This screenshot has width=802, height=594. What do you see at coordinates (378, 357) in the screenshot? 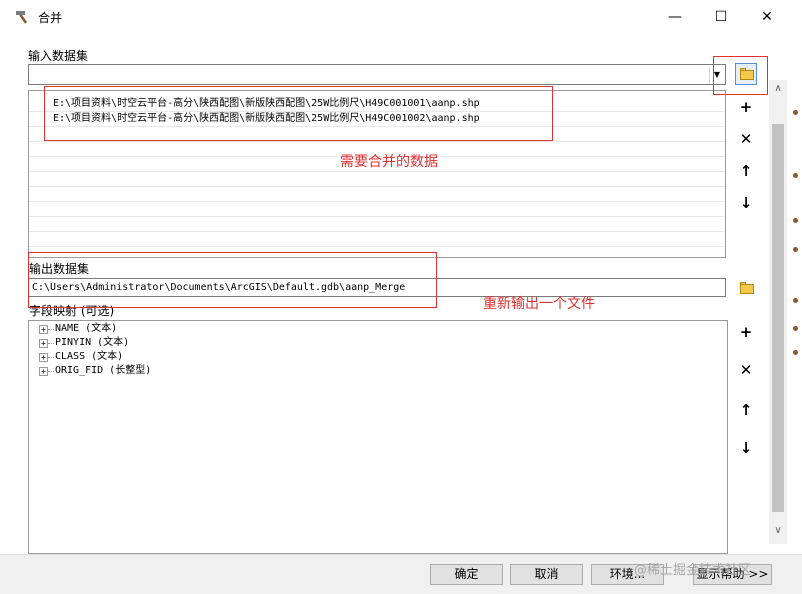
I see `tree-item: + CLASS (文本)` at bounding box center [378, 357].